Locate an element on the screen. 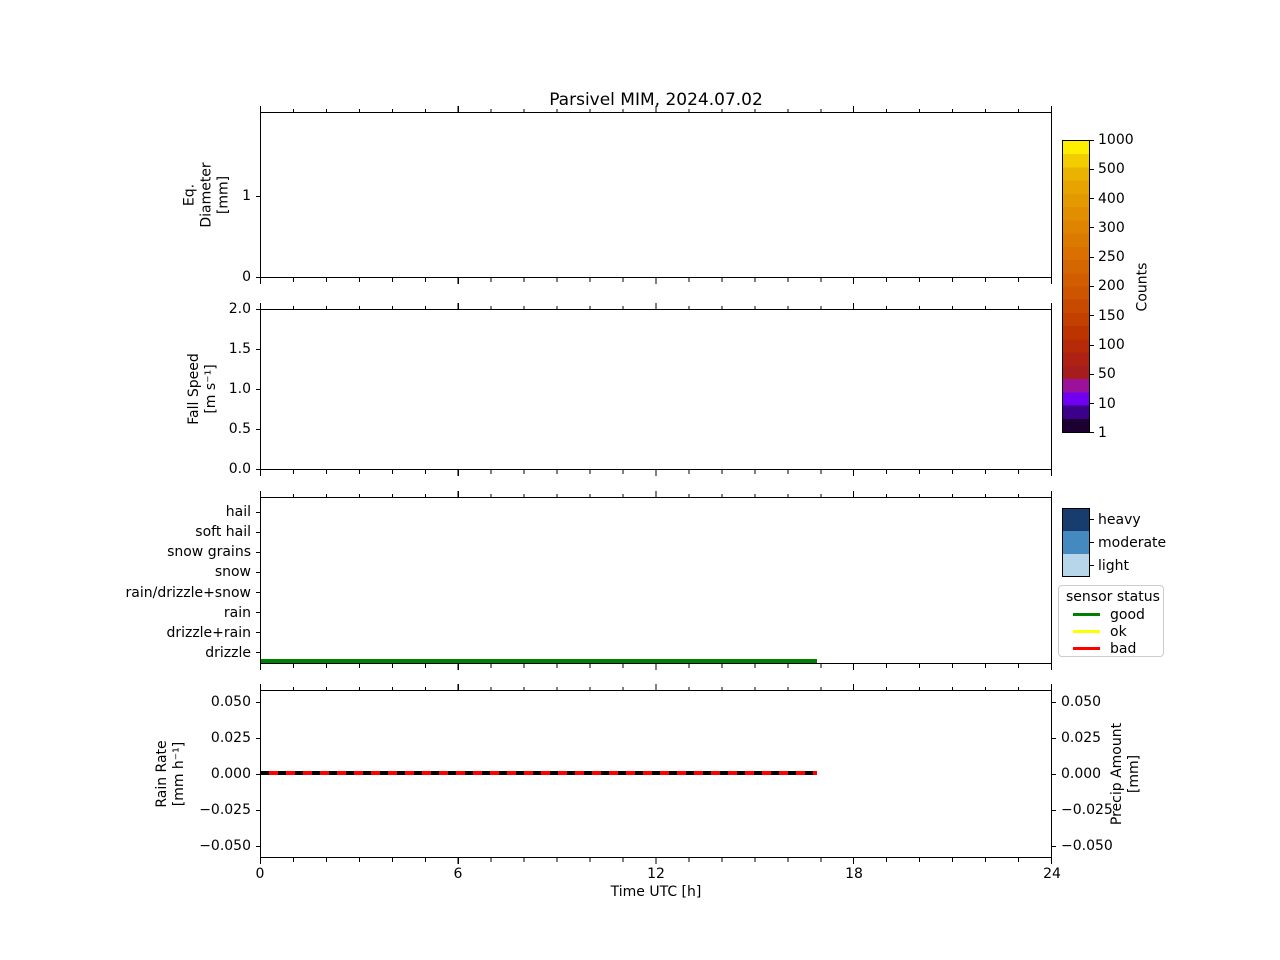  ytick-label: 1 is located at coordinates (246, 196).